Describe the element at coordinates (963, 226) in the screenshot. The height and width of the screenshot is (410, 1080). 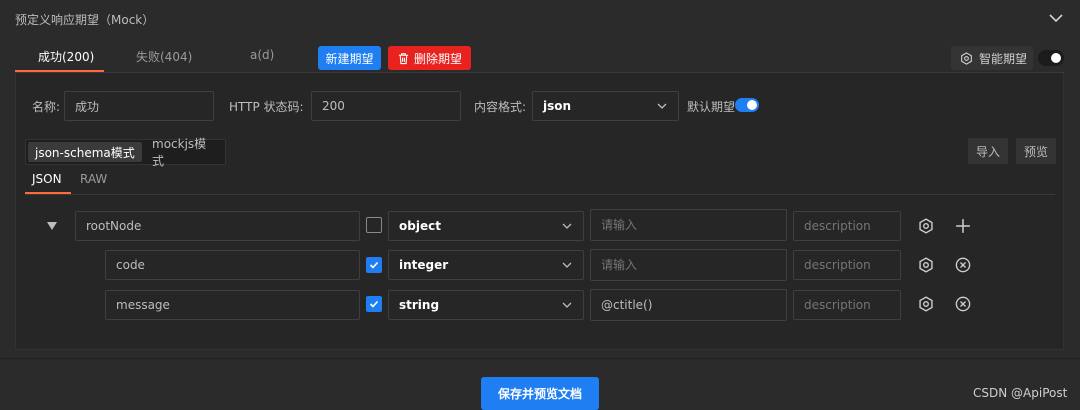
I see `plus-icon` at that location.